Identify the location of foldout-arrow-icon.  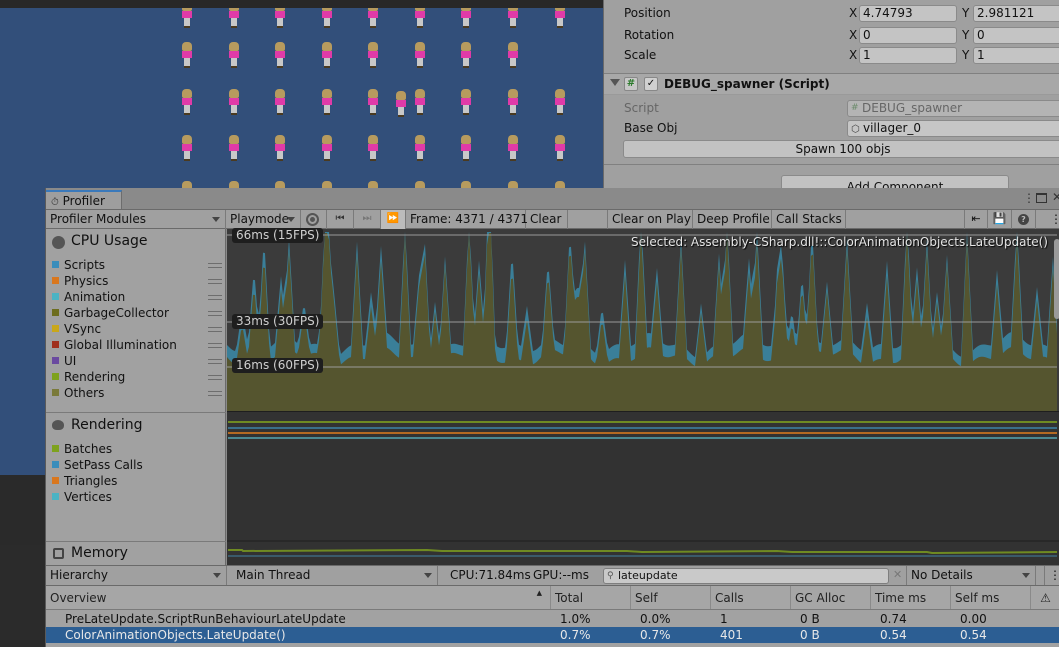
(615, 82).